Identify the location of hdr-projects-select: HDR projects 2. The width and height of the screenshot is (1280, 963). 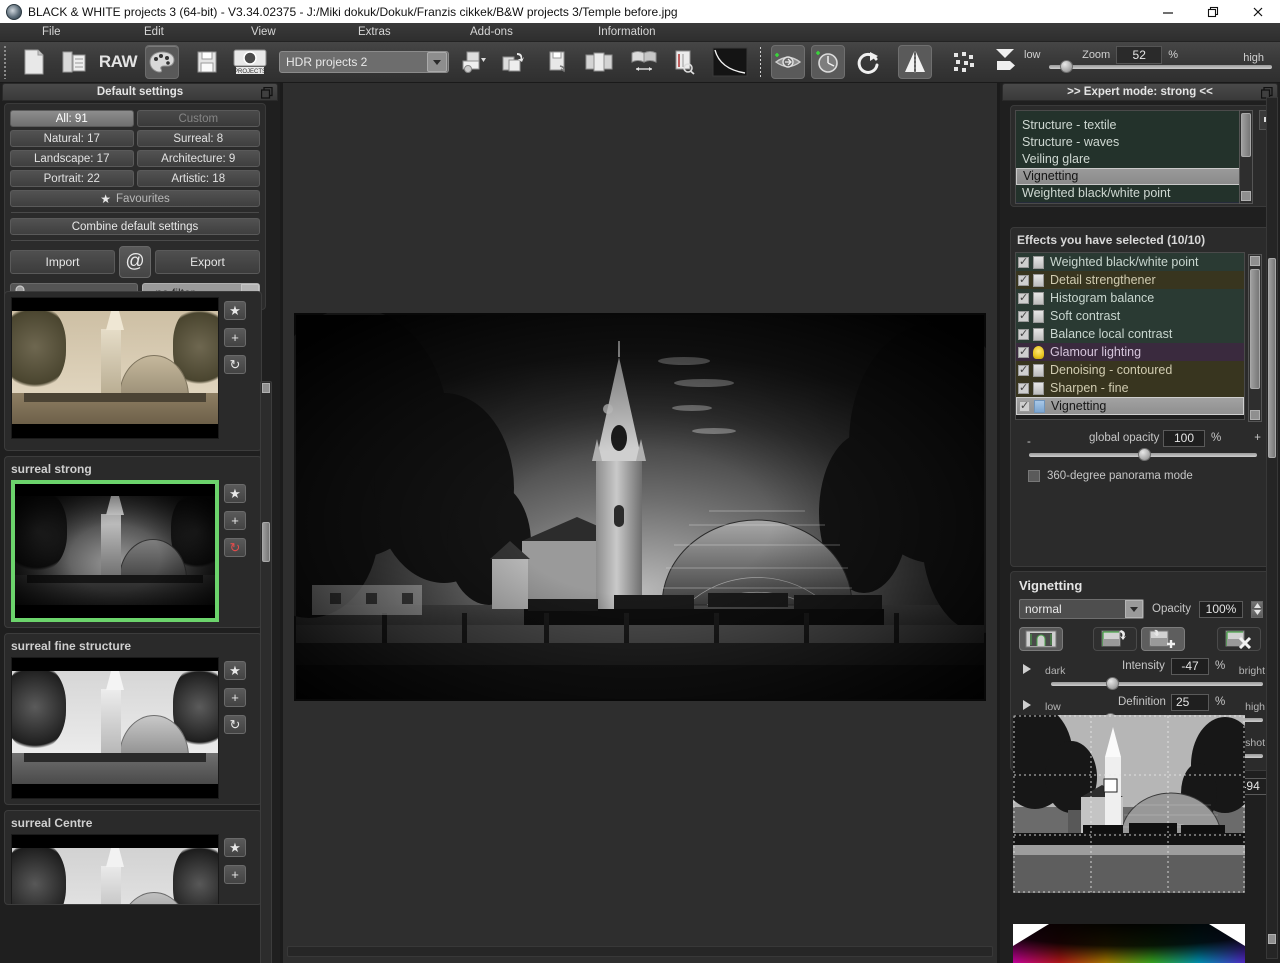
(364, 62).